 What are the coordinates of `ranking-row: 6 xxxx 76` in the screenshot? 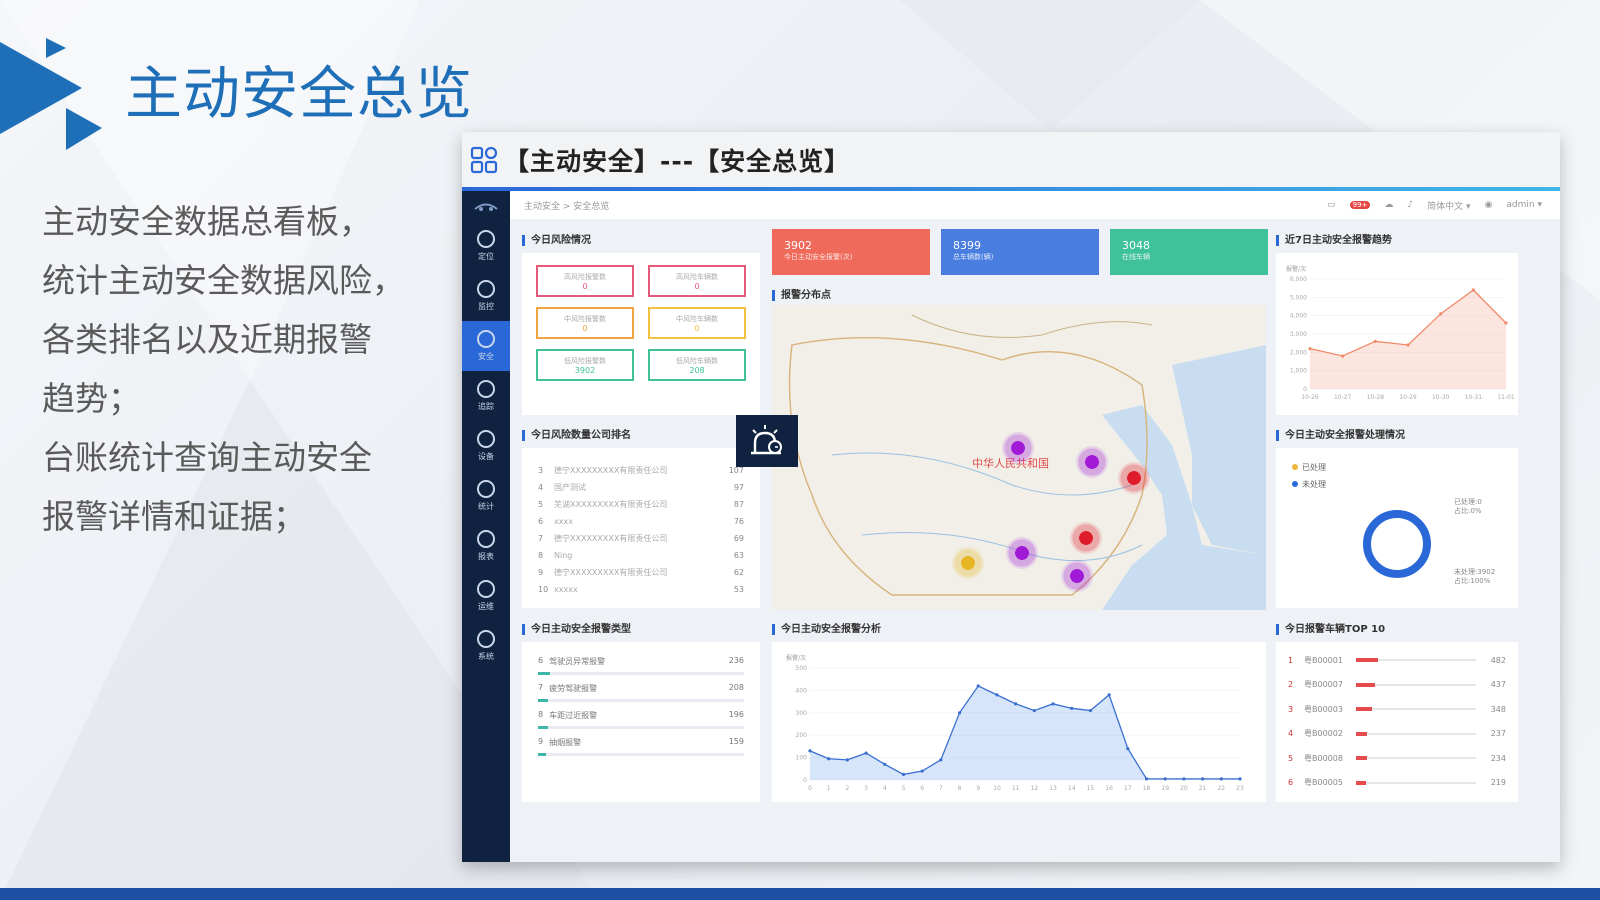 It's located at (641, 521).